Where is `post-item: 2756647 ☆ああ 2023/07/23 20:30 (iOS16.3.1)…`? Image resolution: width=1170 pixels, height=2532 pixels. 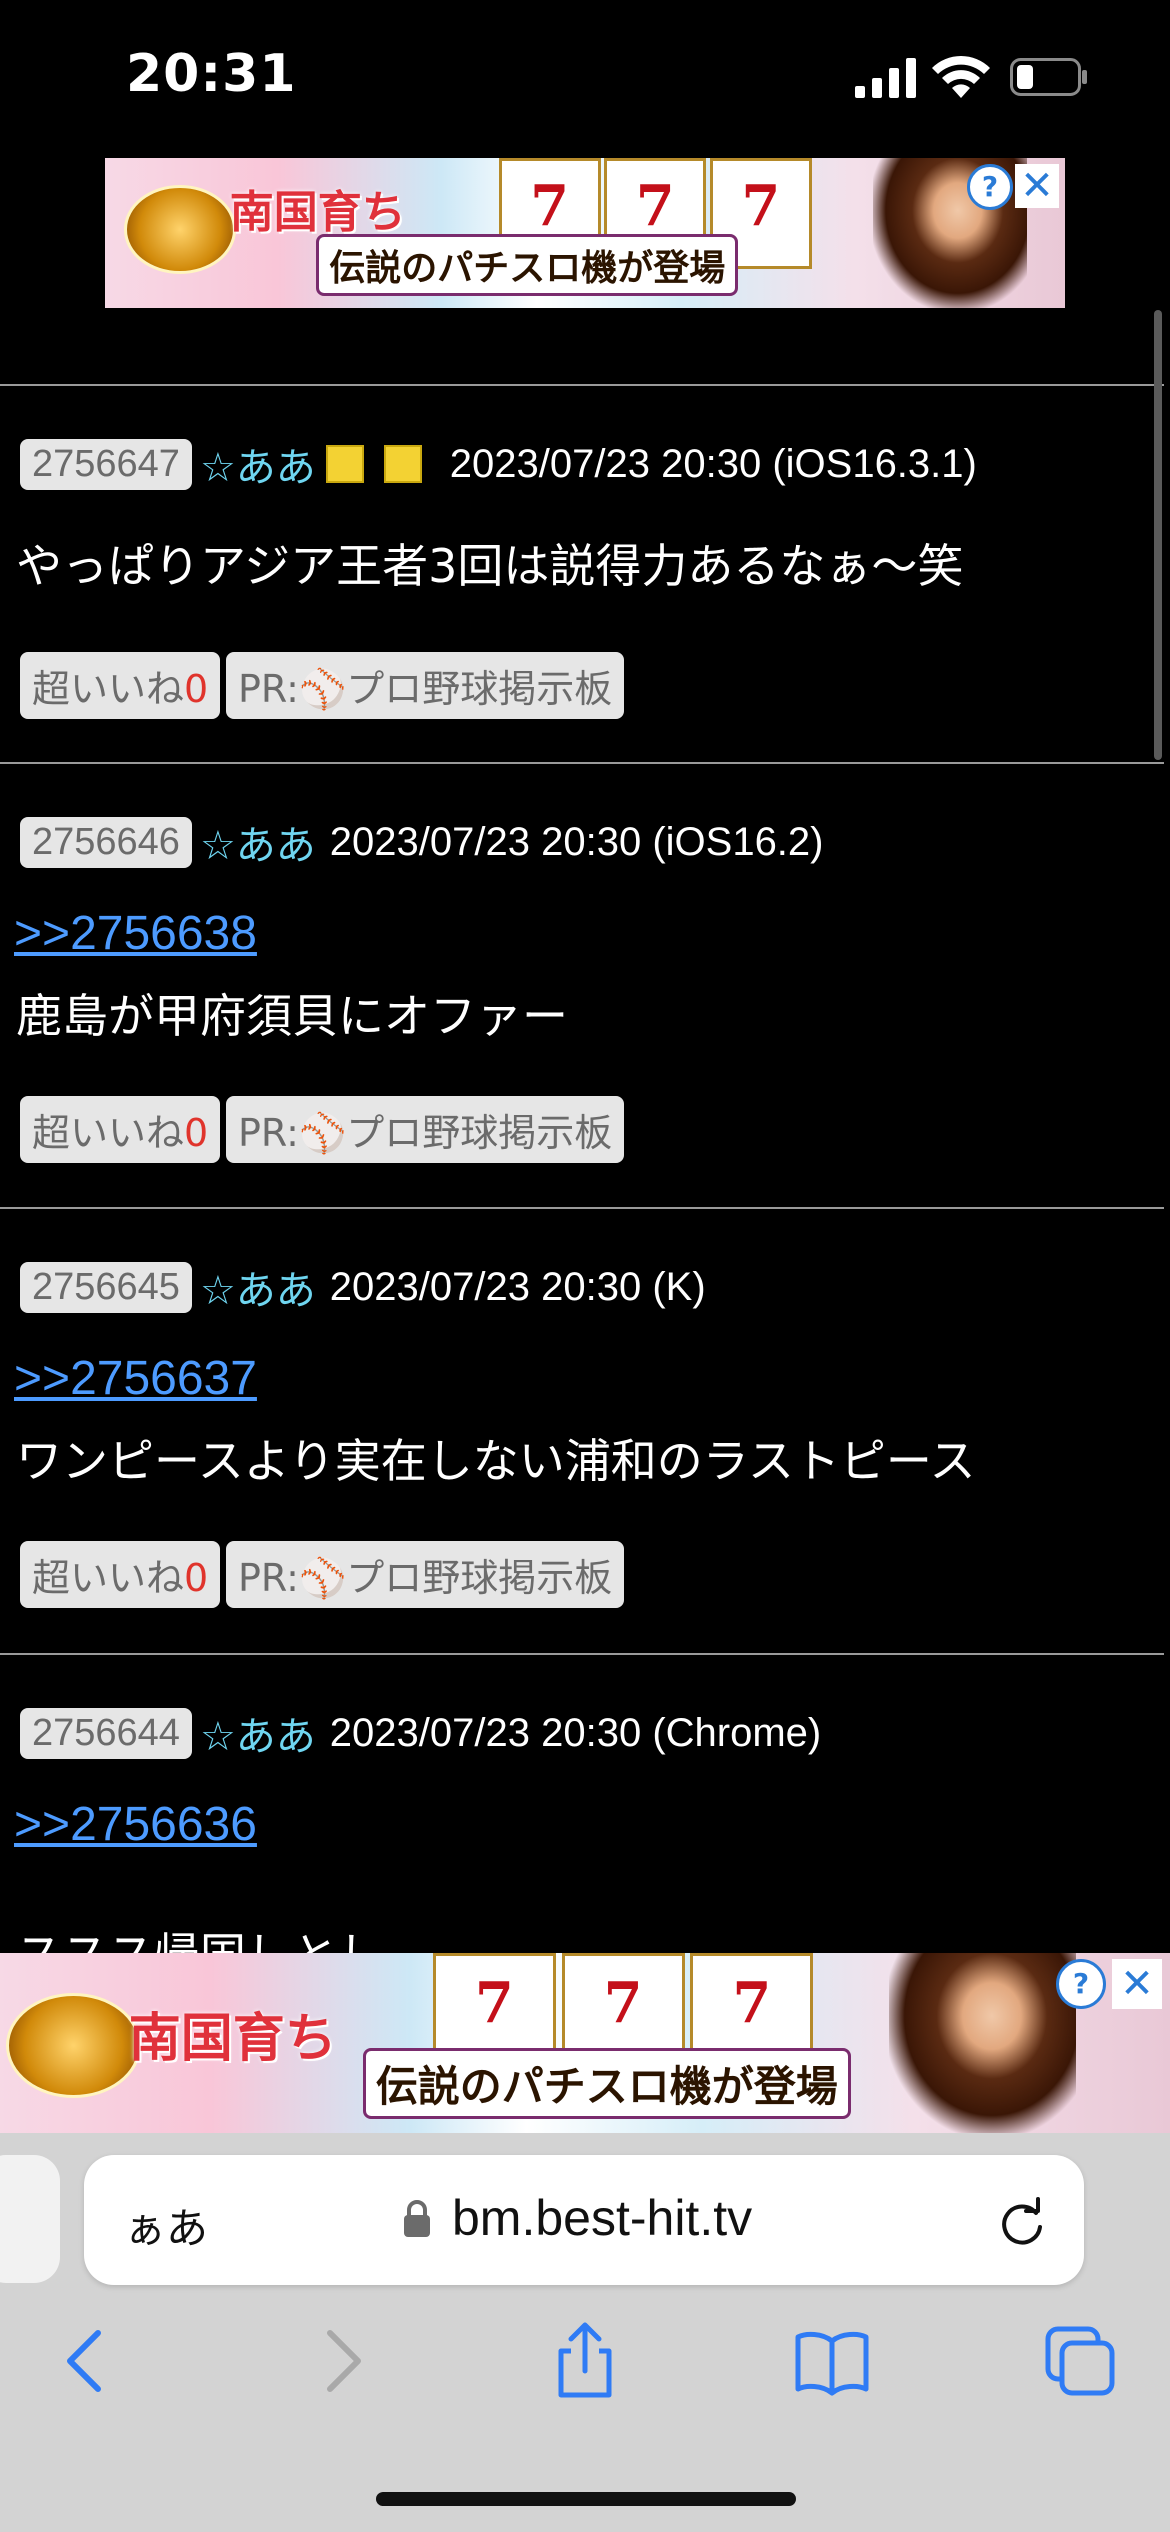
post-item: 2756647 ☆ああ 2023/07/23 20:30 (iOS16.3.1)… is located at coordinates (582, 599).